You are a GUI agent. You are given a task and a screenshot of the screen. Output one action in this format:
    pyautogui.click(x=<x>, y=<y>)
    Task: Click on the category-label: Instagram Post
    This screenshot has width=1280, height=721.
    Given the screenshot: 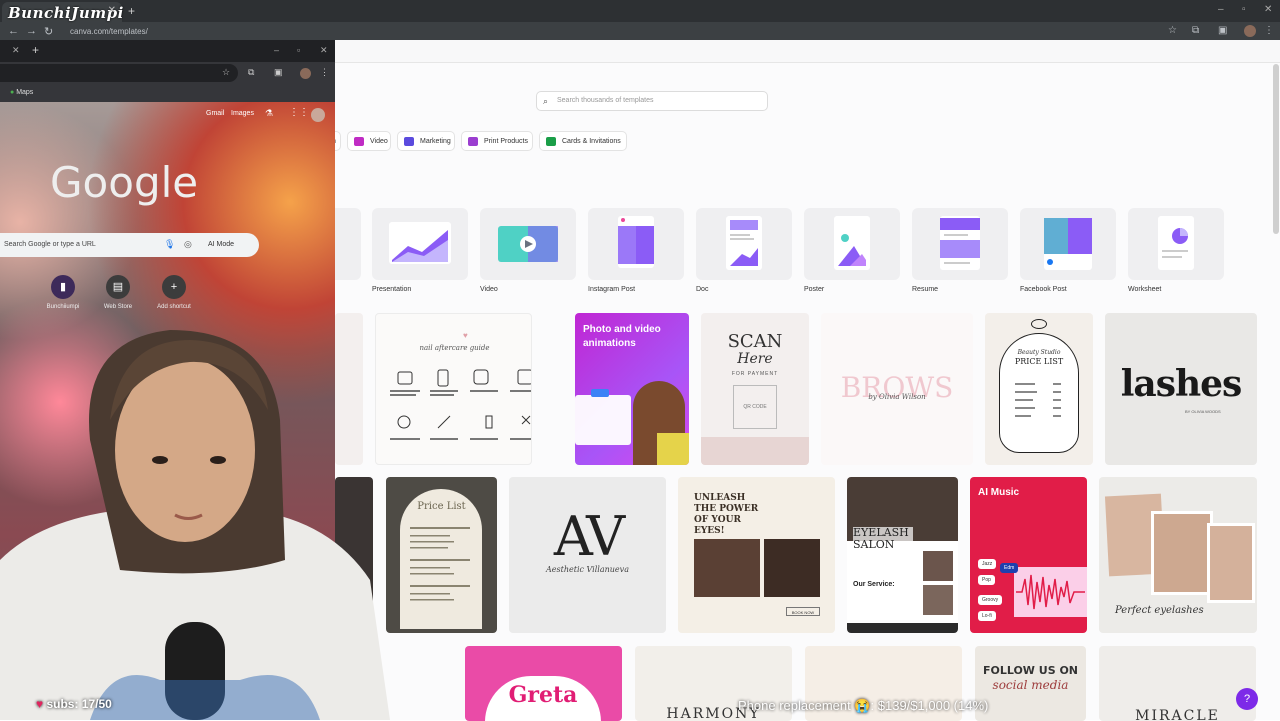 What is the action you would take?
    pyautogui.click(x=612, y=289)
    